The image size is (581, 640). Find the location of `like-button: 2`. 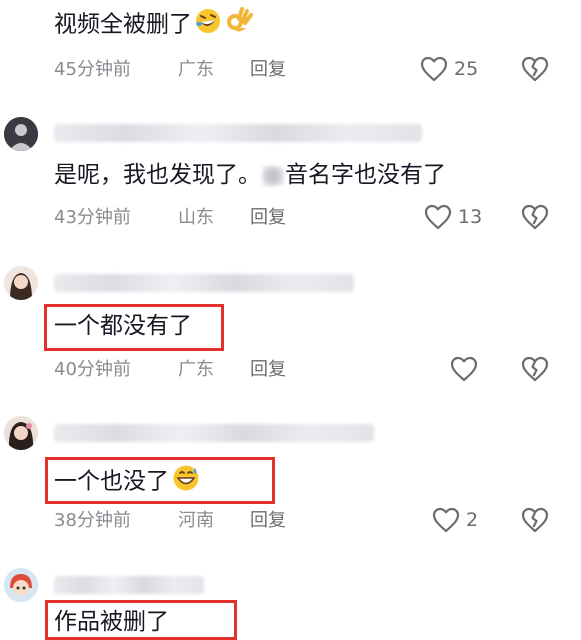

like-button: 2 is located at coordinates (455, 520).